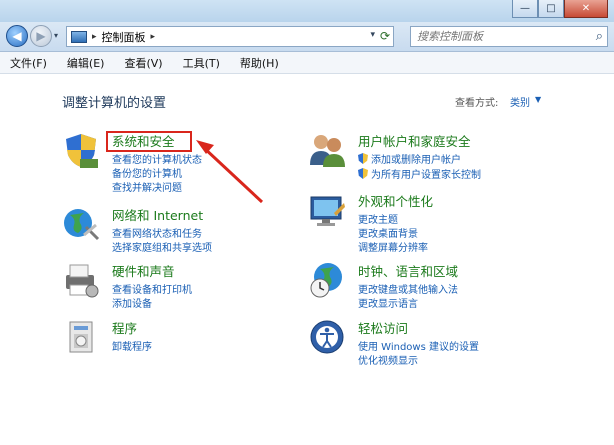 Image resolution: width=614 pixels, height=445 pixels. What do you see at coordinates (56, 35) in the screenshot?
I see `recent-pages-dropdown-icon: ▾` at bounding box center [56, 35].